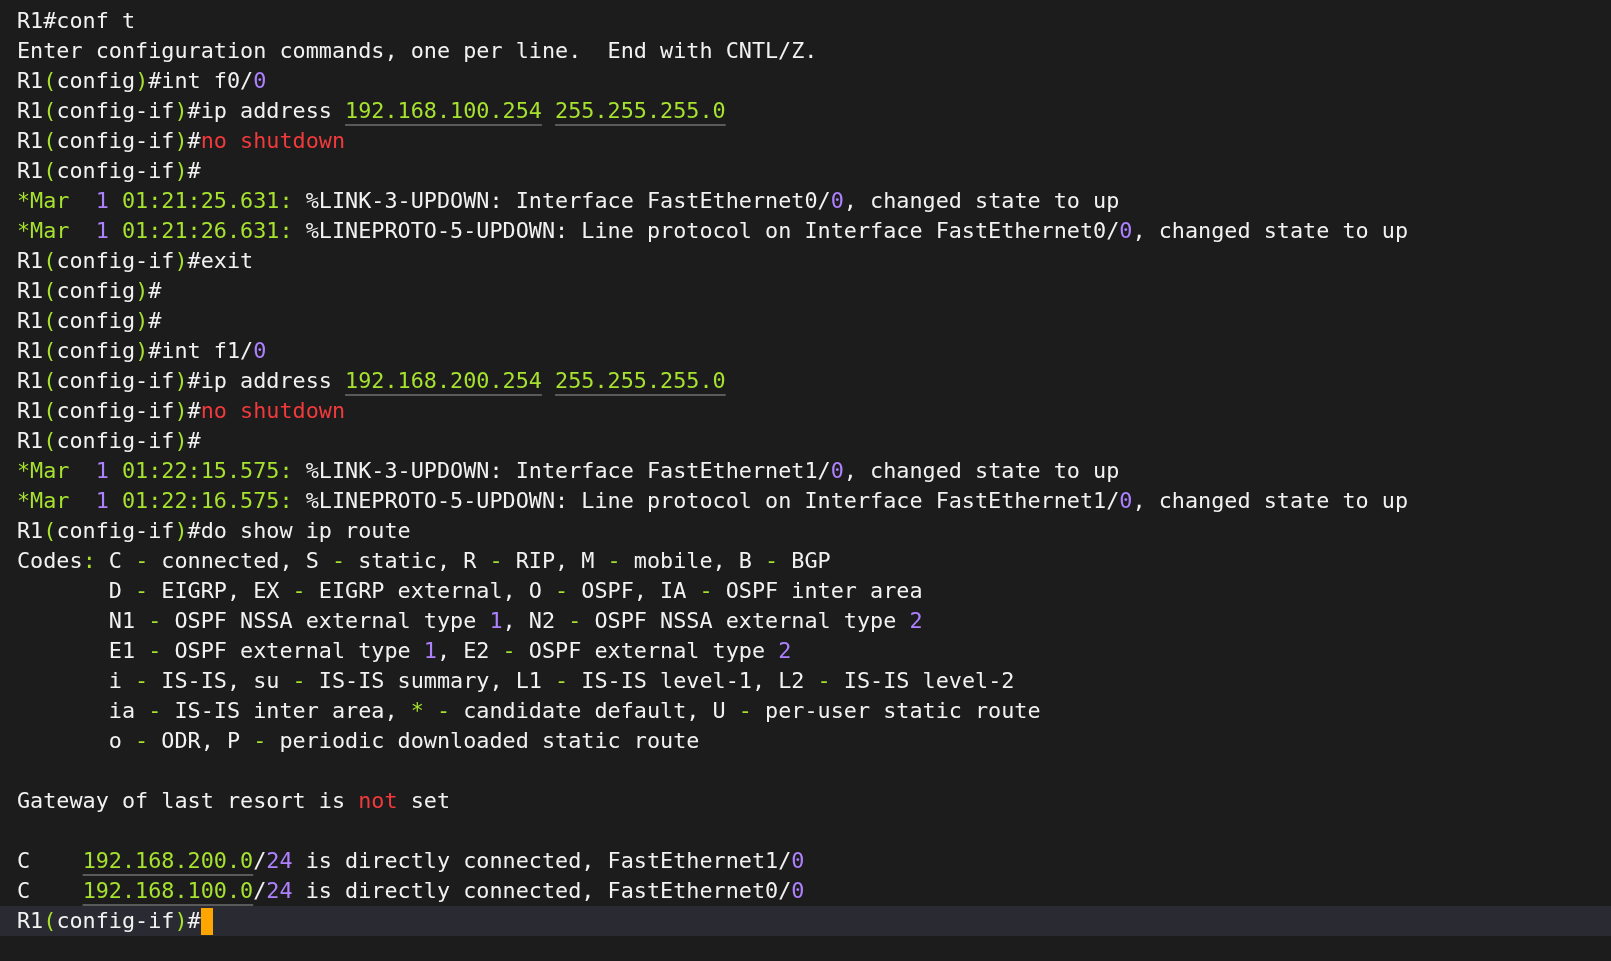 The width and height of the screenshot is (1611, 961). What do you see at coordinates (214, 531) in the screenshot?
I see `terminal-line: R1(config-if)#do show ip route` at bounding box center [214, 531].